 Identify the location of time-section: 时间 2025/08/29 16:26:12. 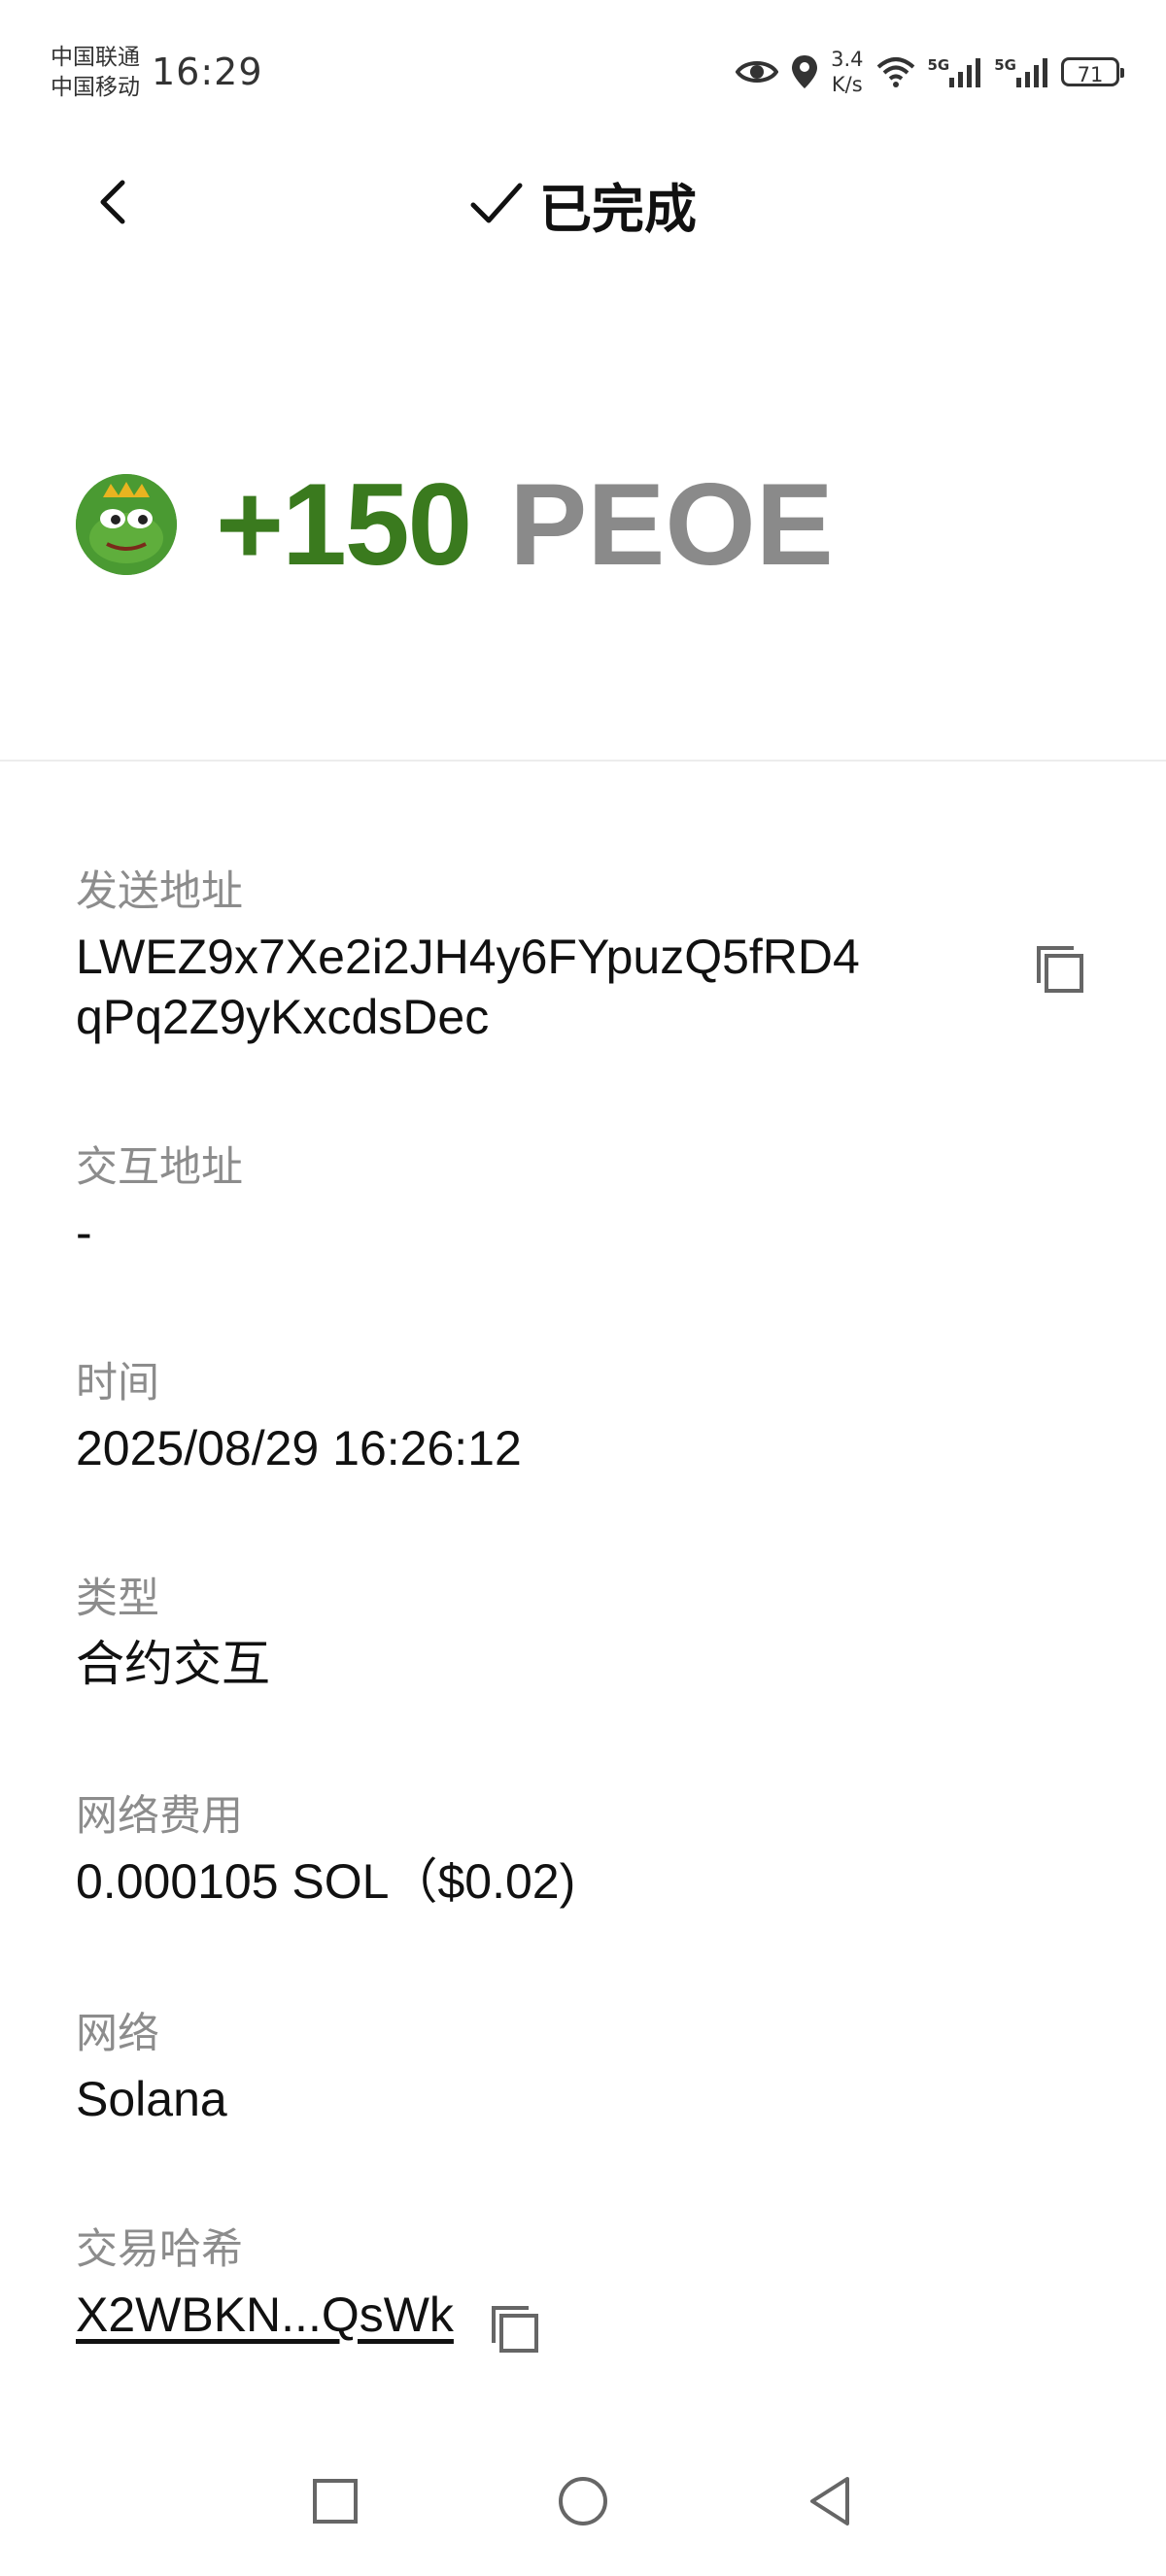
(586, 1417).